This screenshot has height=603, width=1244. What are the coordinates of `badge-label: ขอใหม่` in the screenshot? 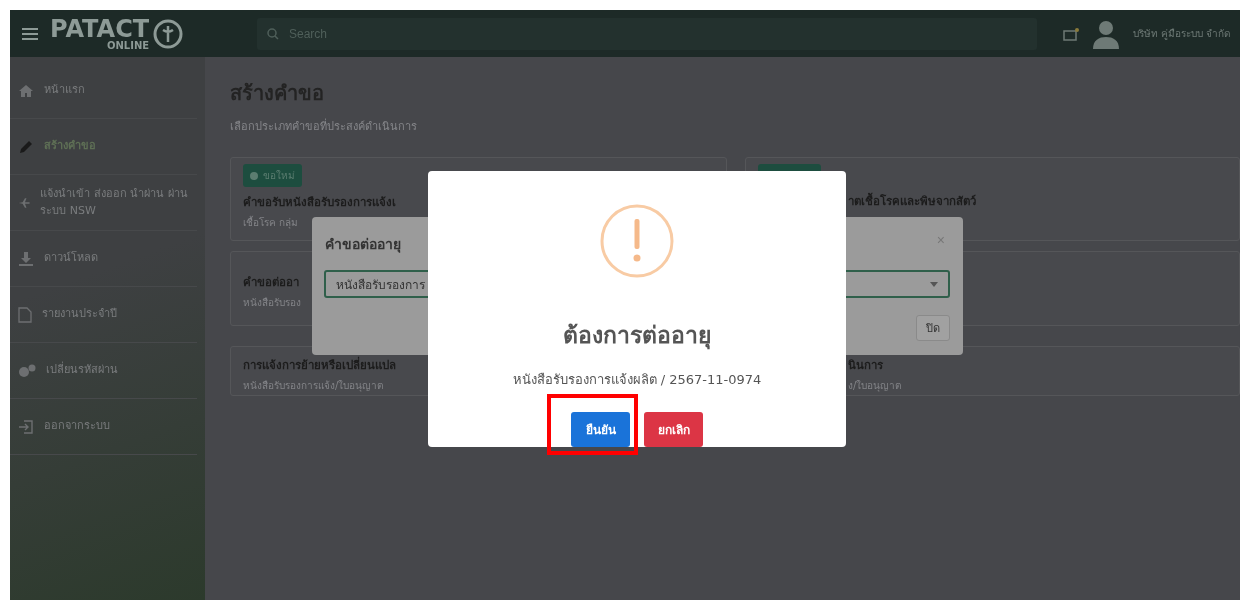 It's located at (279, 176).